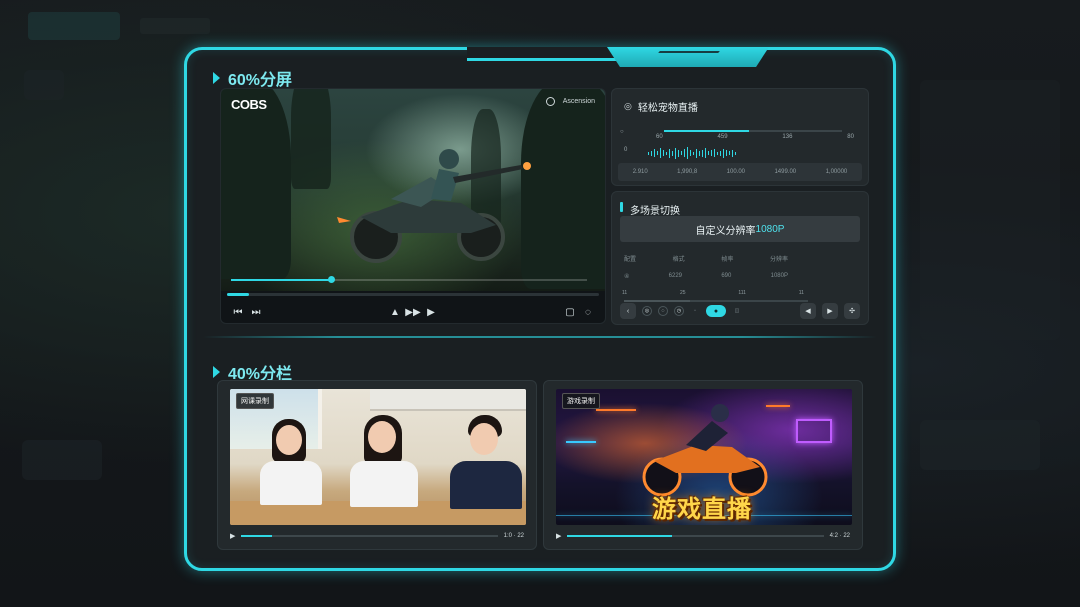 The width and height of the screenshot is (1080, 607). Describe the element at coordinates (726, 276) in the screenshot. I see `grid-value: 690` at that location.